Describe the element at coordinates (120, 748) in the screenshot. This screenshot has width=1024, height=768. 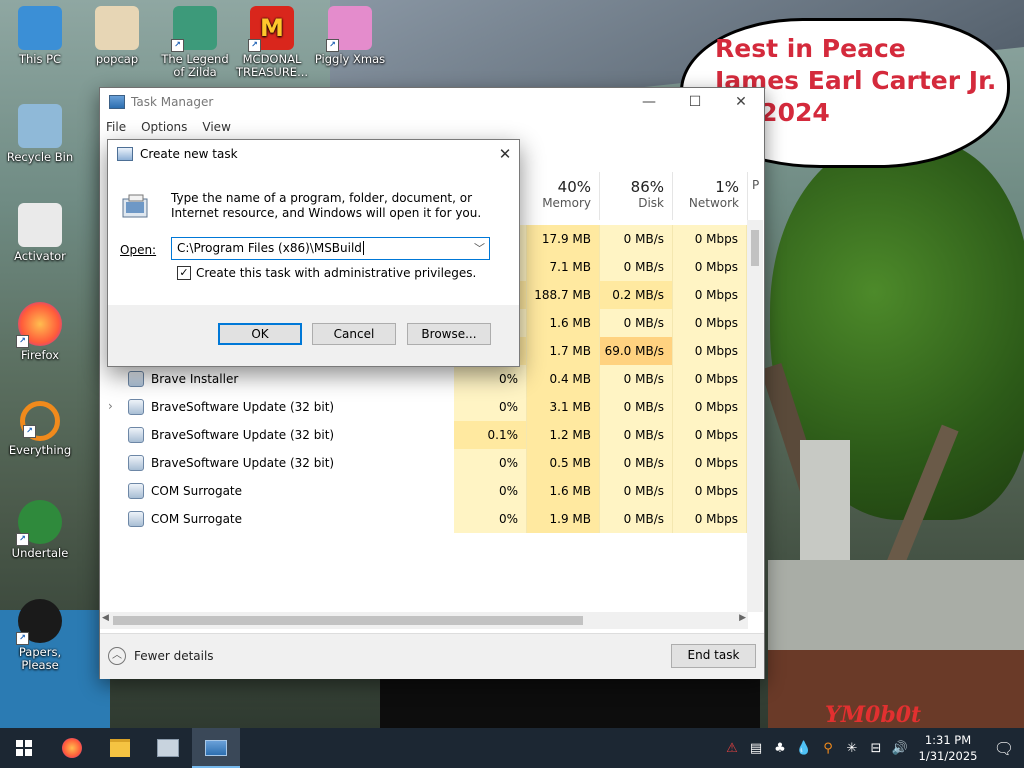
I see `taskbar-file-explorer` at that location.